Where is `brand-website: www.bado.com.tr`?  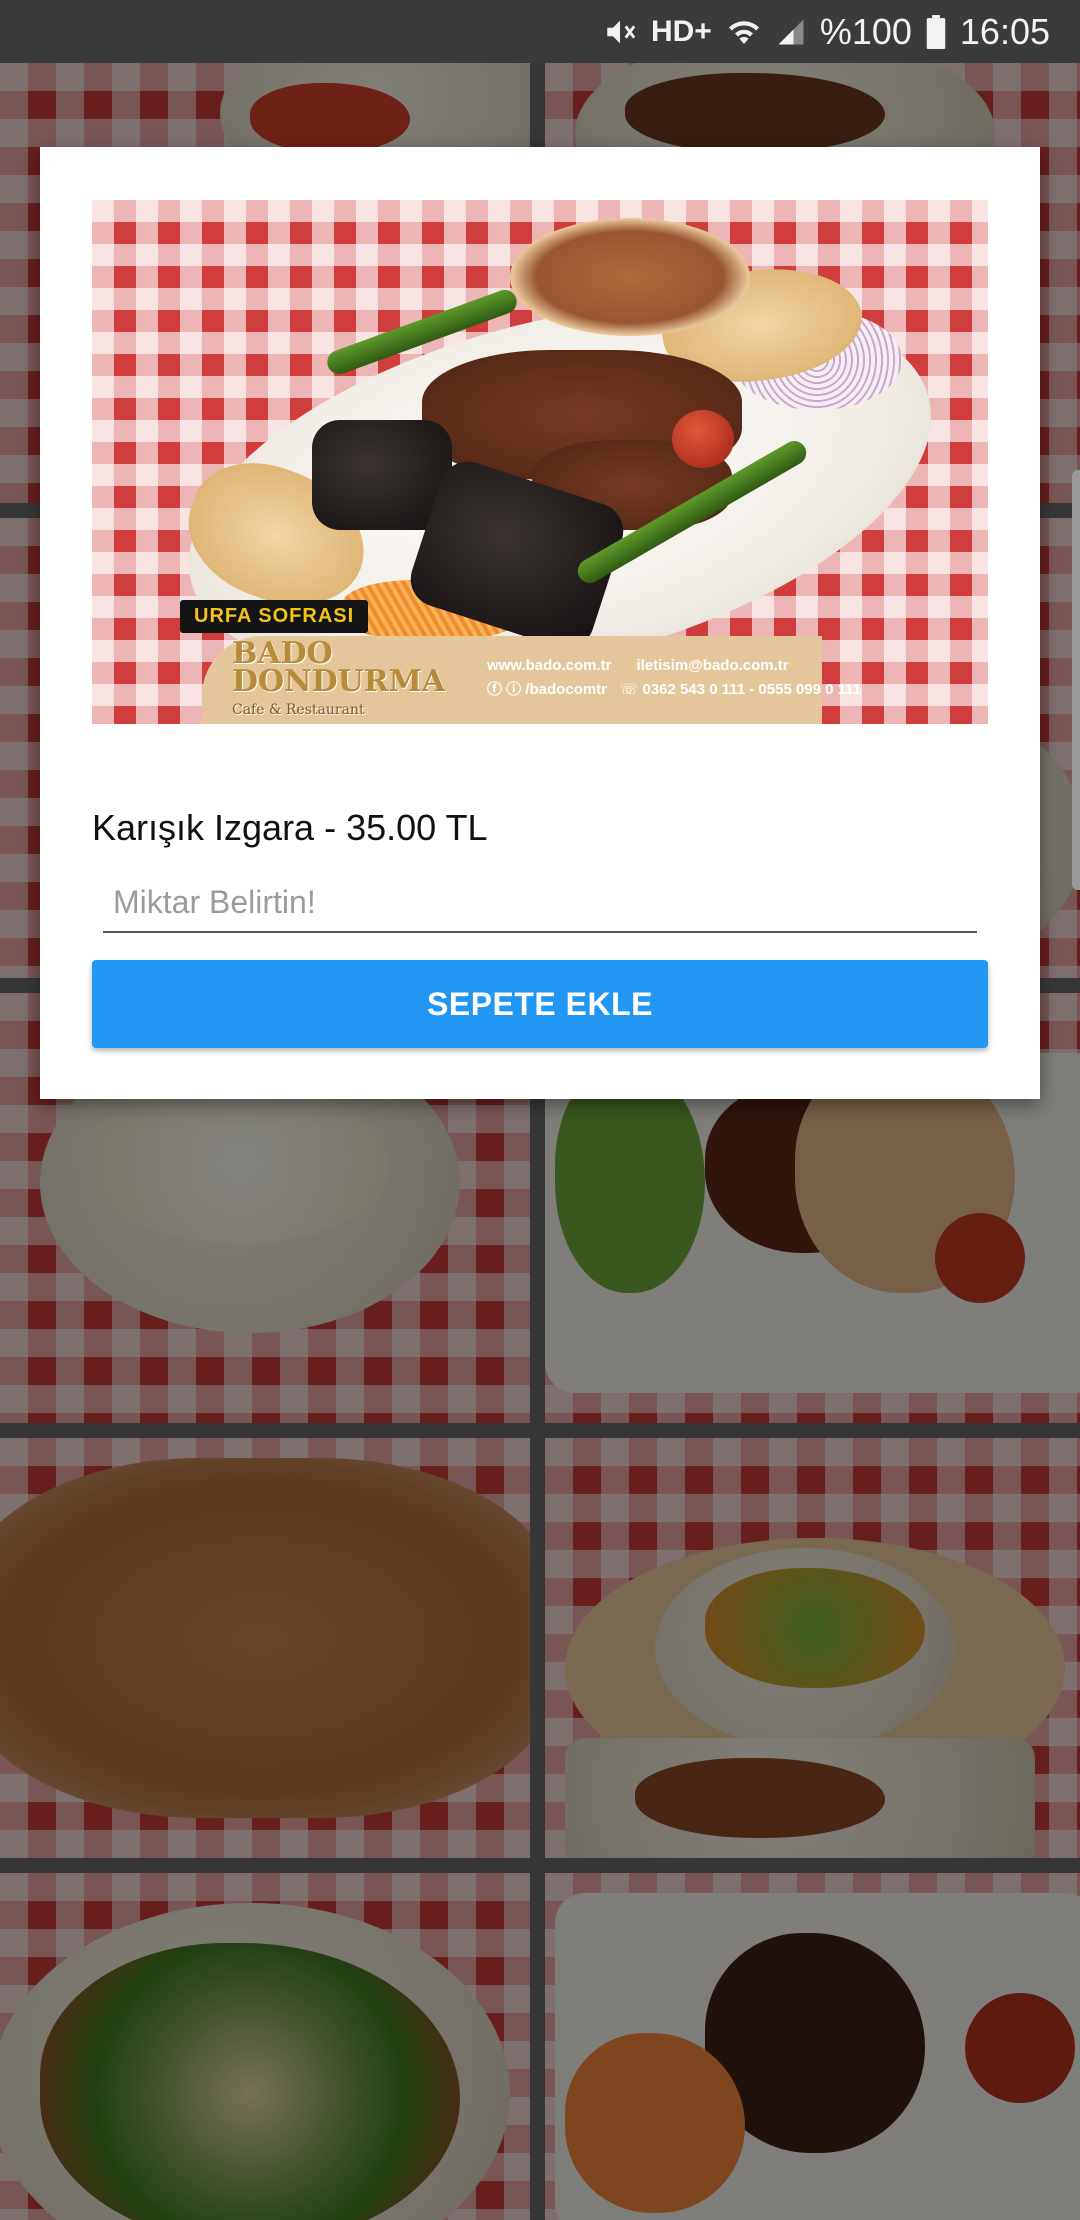
brand-website: www.bado.com.tr is located at coordinates (549, 665).